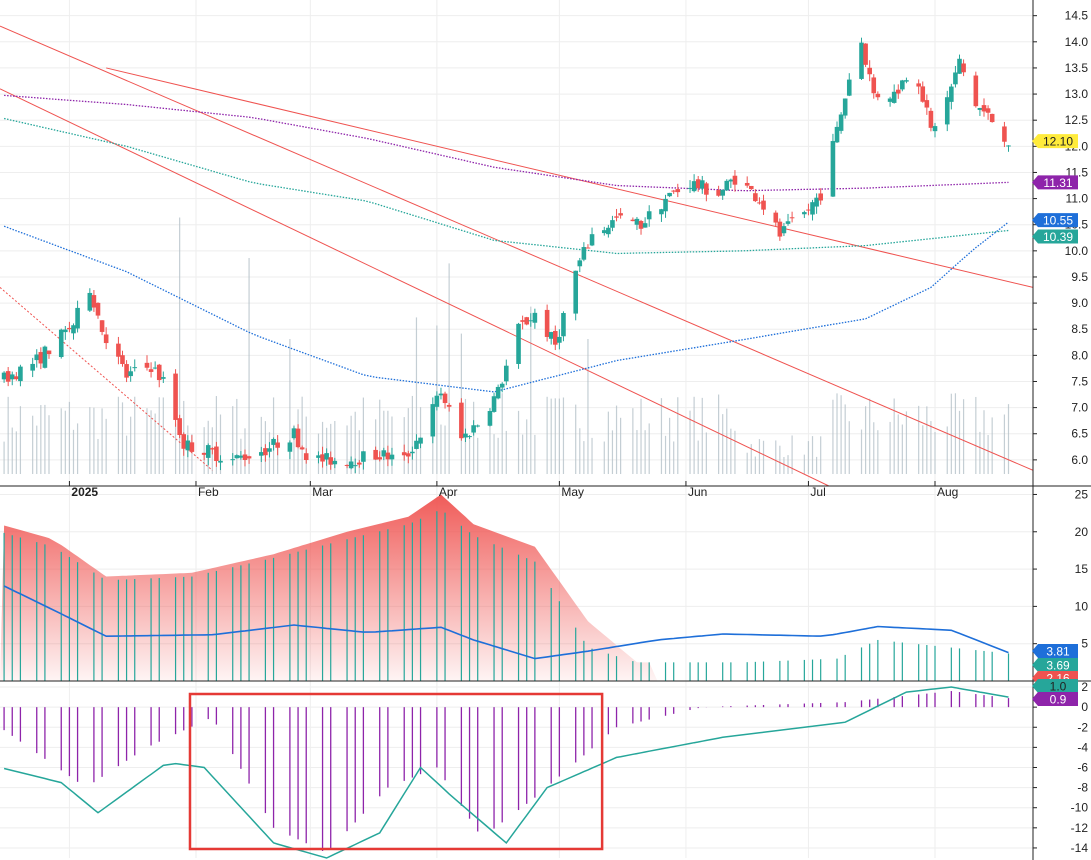  What do you see at coordinates (947, 492) in the screenshot?
I see `time-axis-tick-label: Aug` at bounding box center [947, 492].